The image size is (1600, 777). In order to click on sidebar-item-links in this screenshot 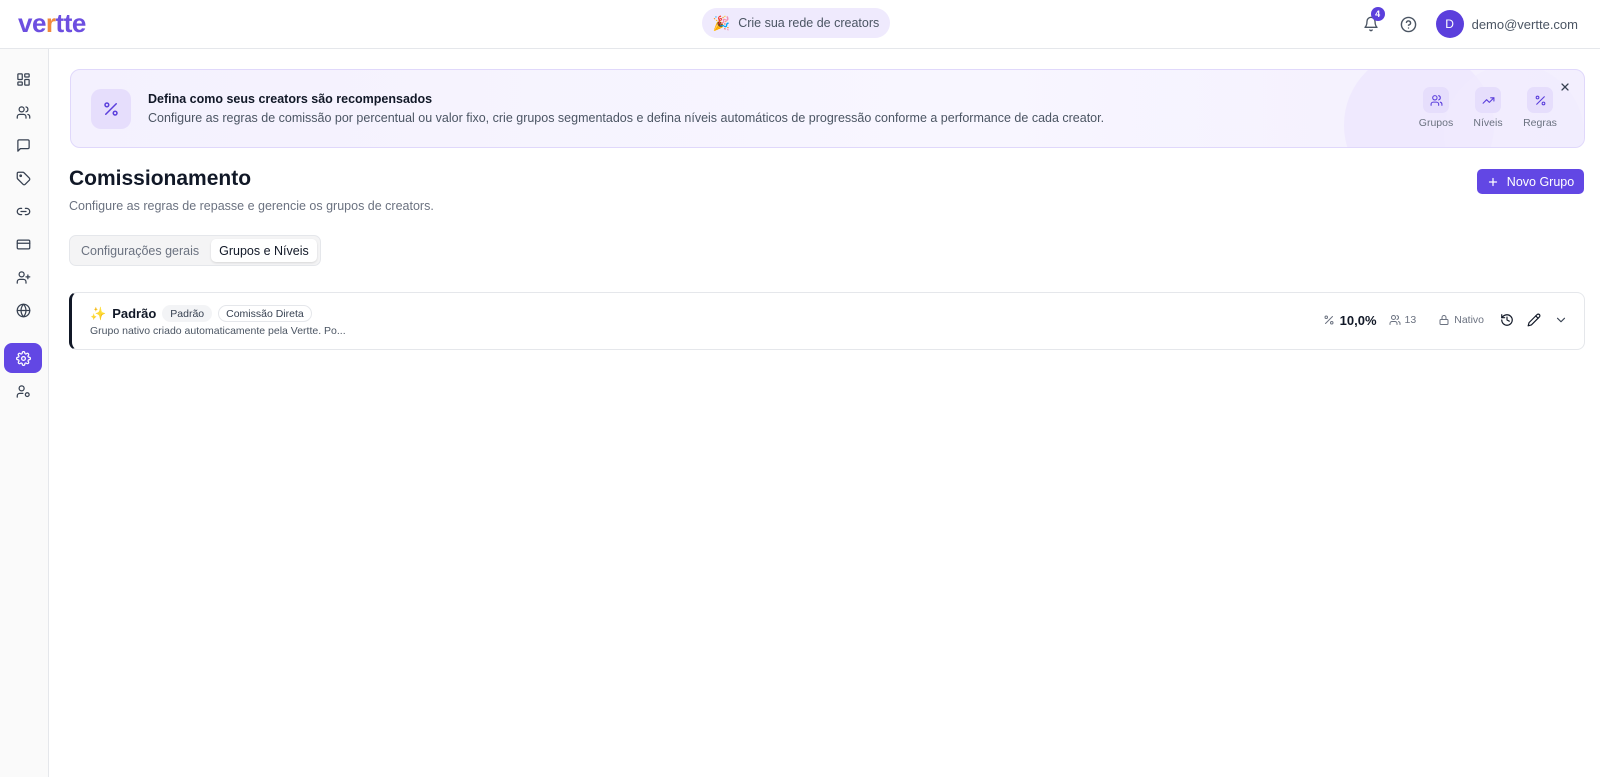, I will do `click(23, 211)`.